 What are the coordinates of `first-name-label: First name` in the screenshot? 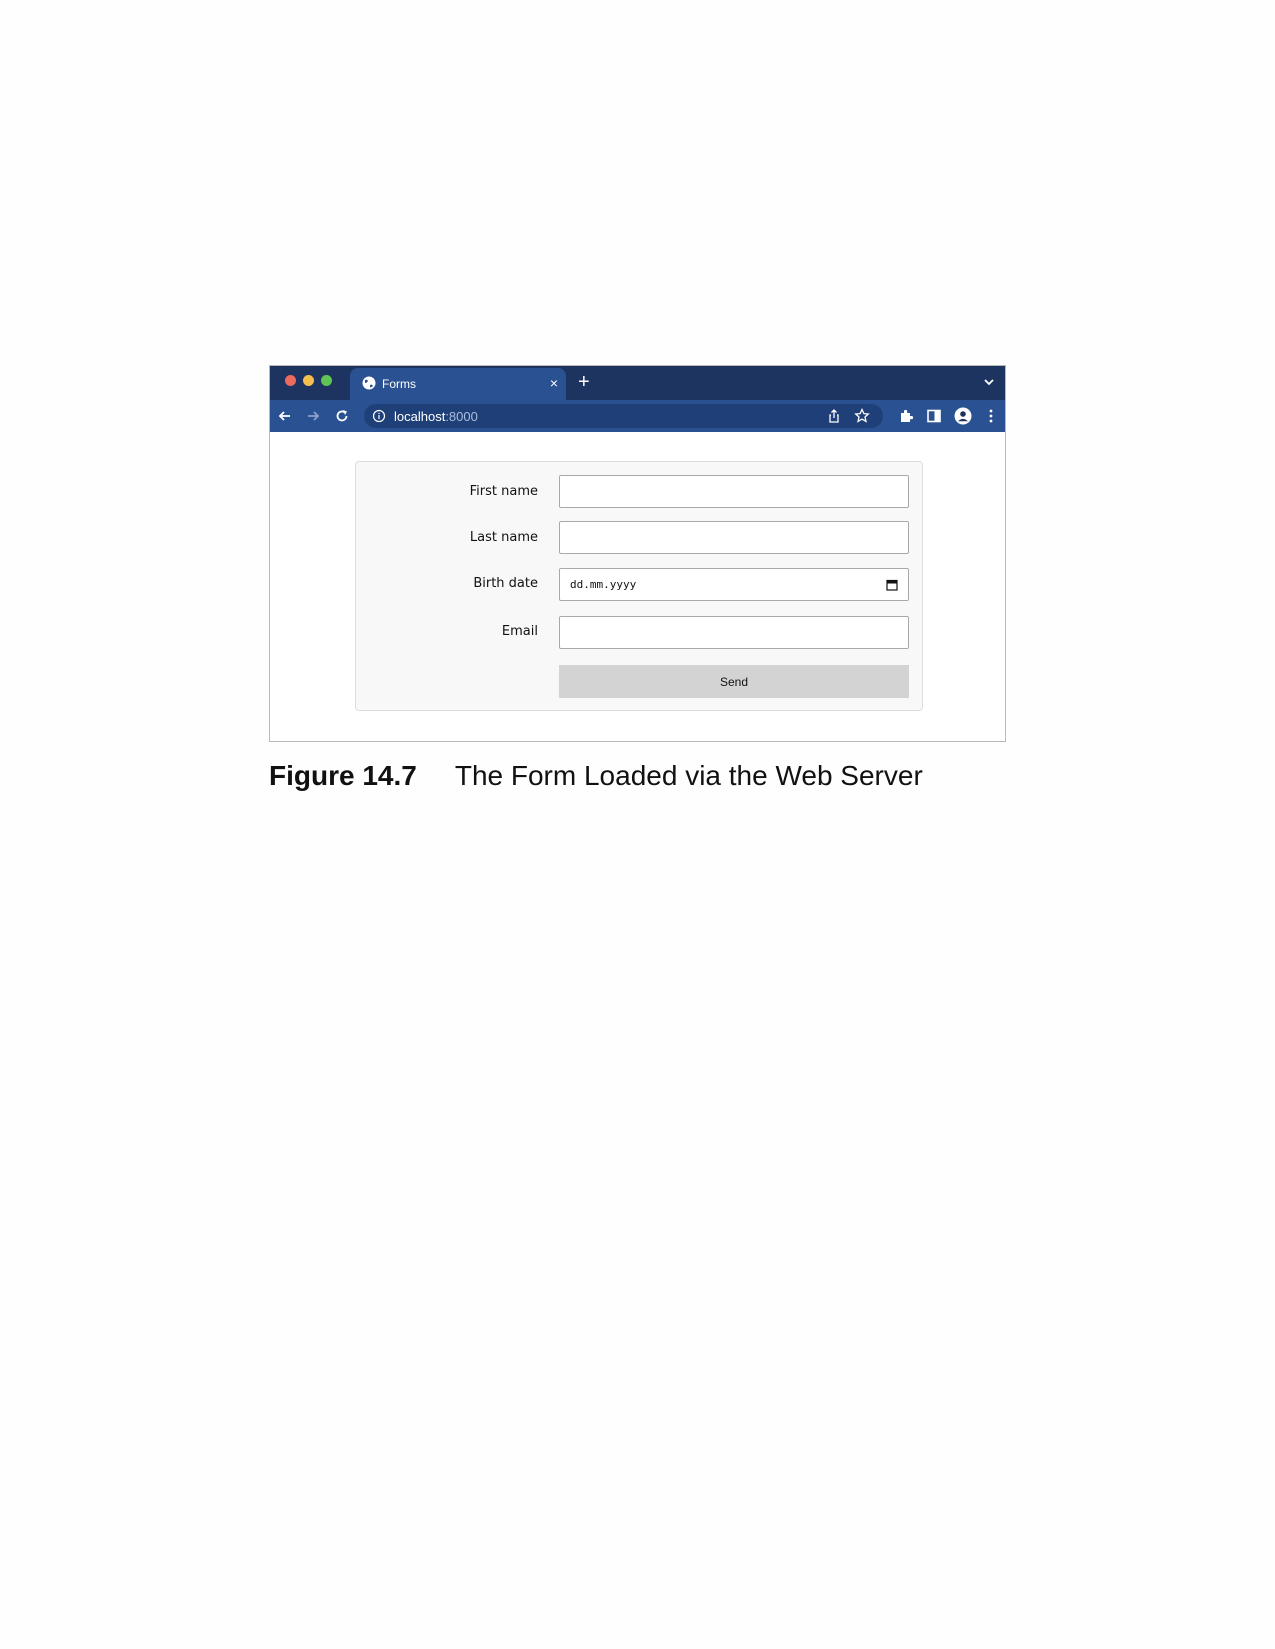 It's located at (503, 491).